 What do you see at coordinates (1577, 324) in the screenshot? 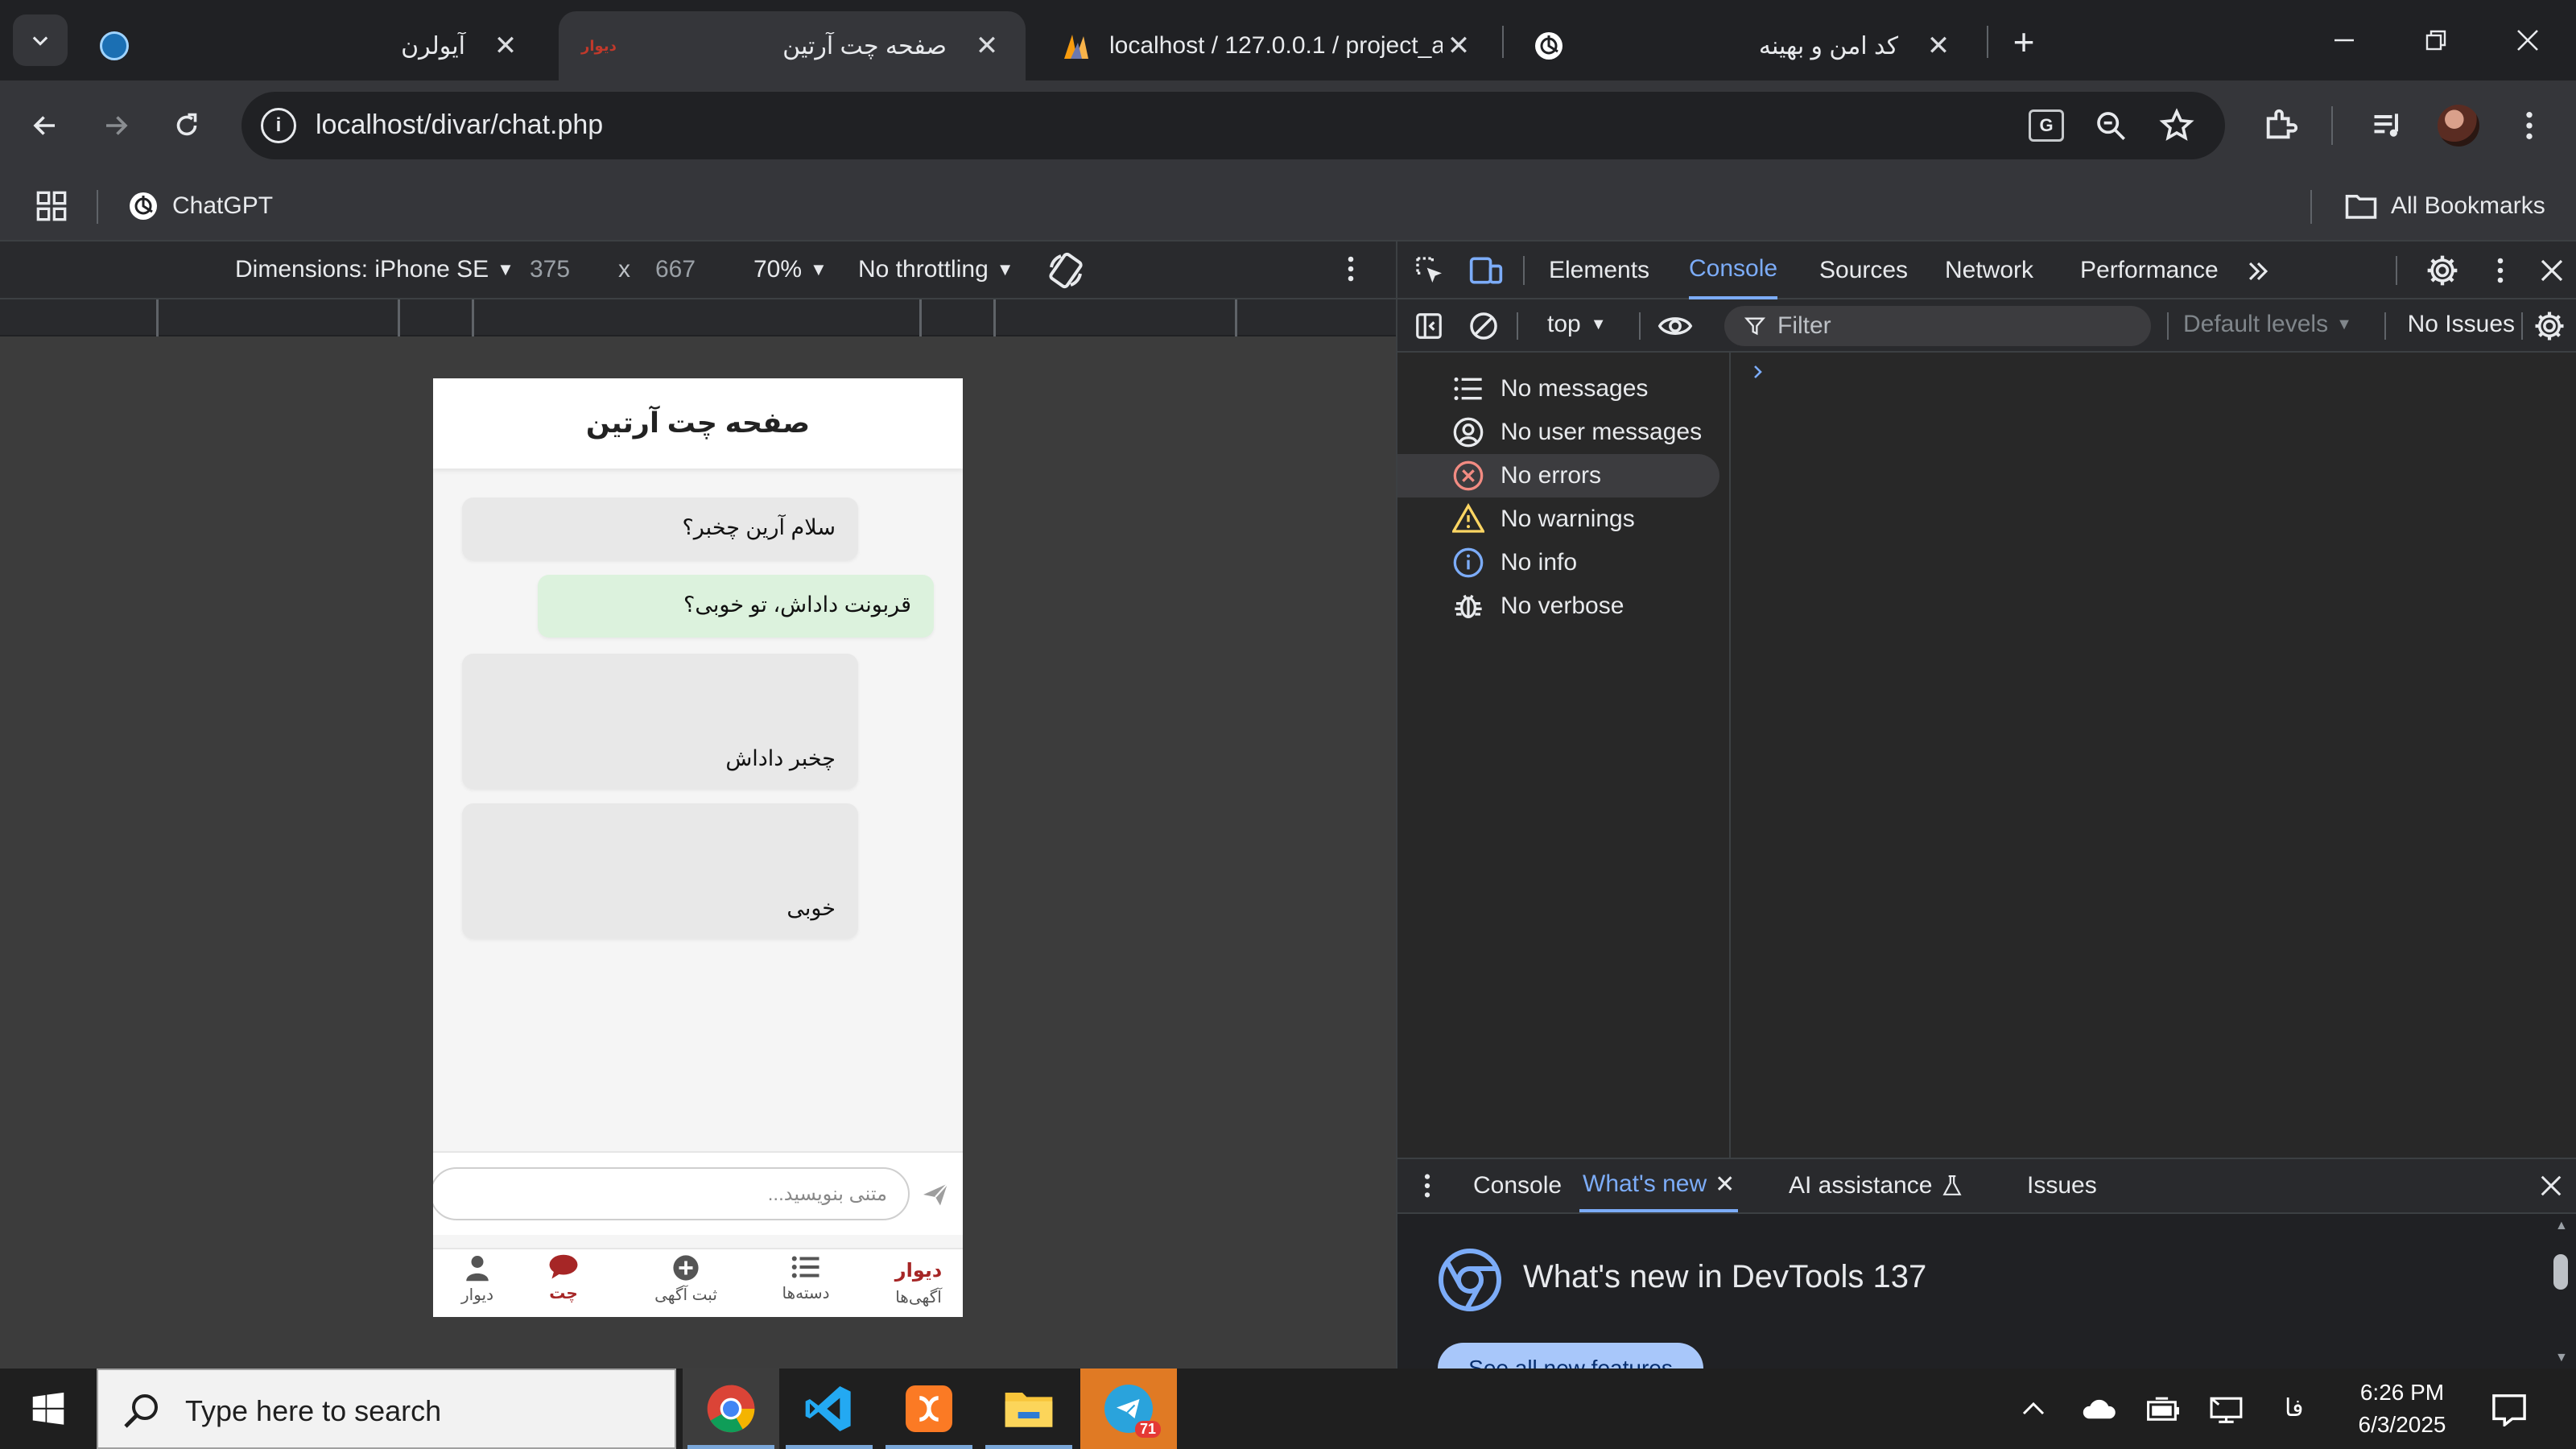
I see `context-select: top ▼` at bounding box center [1577, 324].